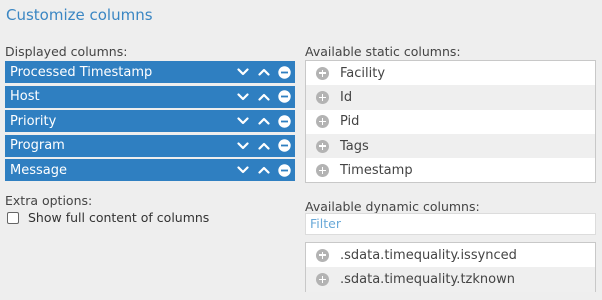  Describe the element at coordinates (66, 51) in the screenshot. I see `displayed-columns-label: Displayed columns:` at that location.